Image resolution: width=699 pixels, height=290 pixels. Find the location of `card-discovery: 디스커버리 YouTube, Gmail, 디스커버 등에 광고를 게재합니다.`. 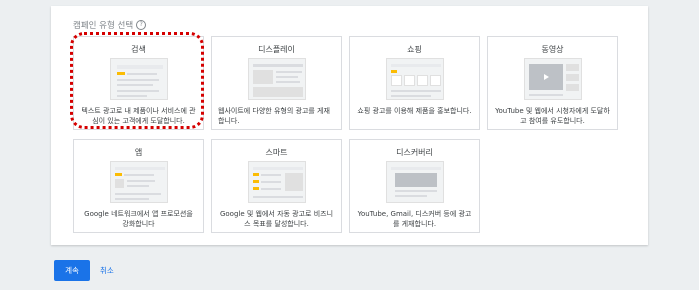

card-discovery: 디스커버리 YouTube, Gmail, 디스커버 등에 광고를 게재합니다. is located at coordinates (414, 186).